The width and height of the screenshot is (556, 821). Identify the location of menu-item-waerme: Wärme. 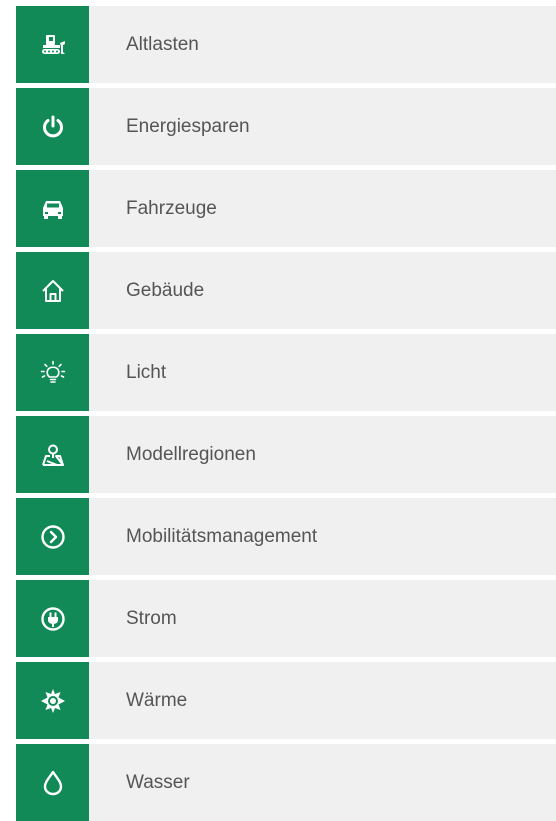
(286, 700).